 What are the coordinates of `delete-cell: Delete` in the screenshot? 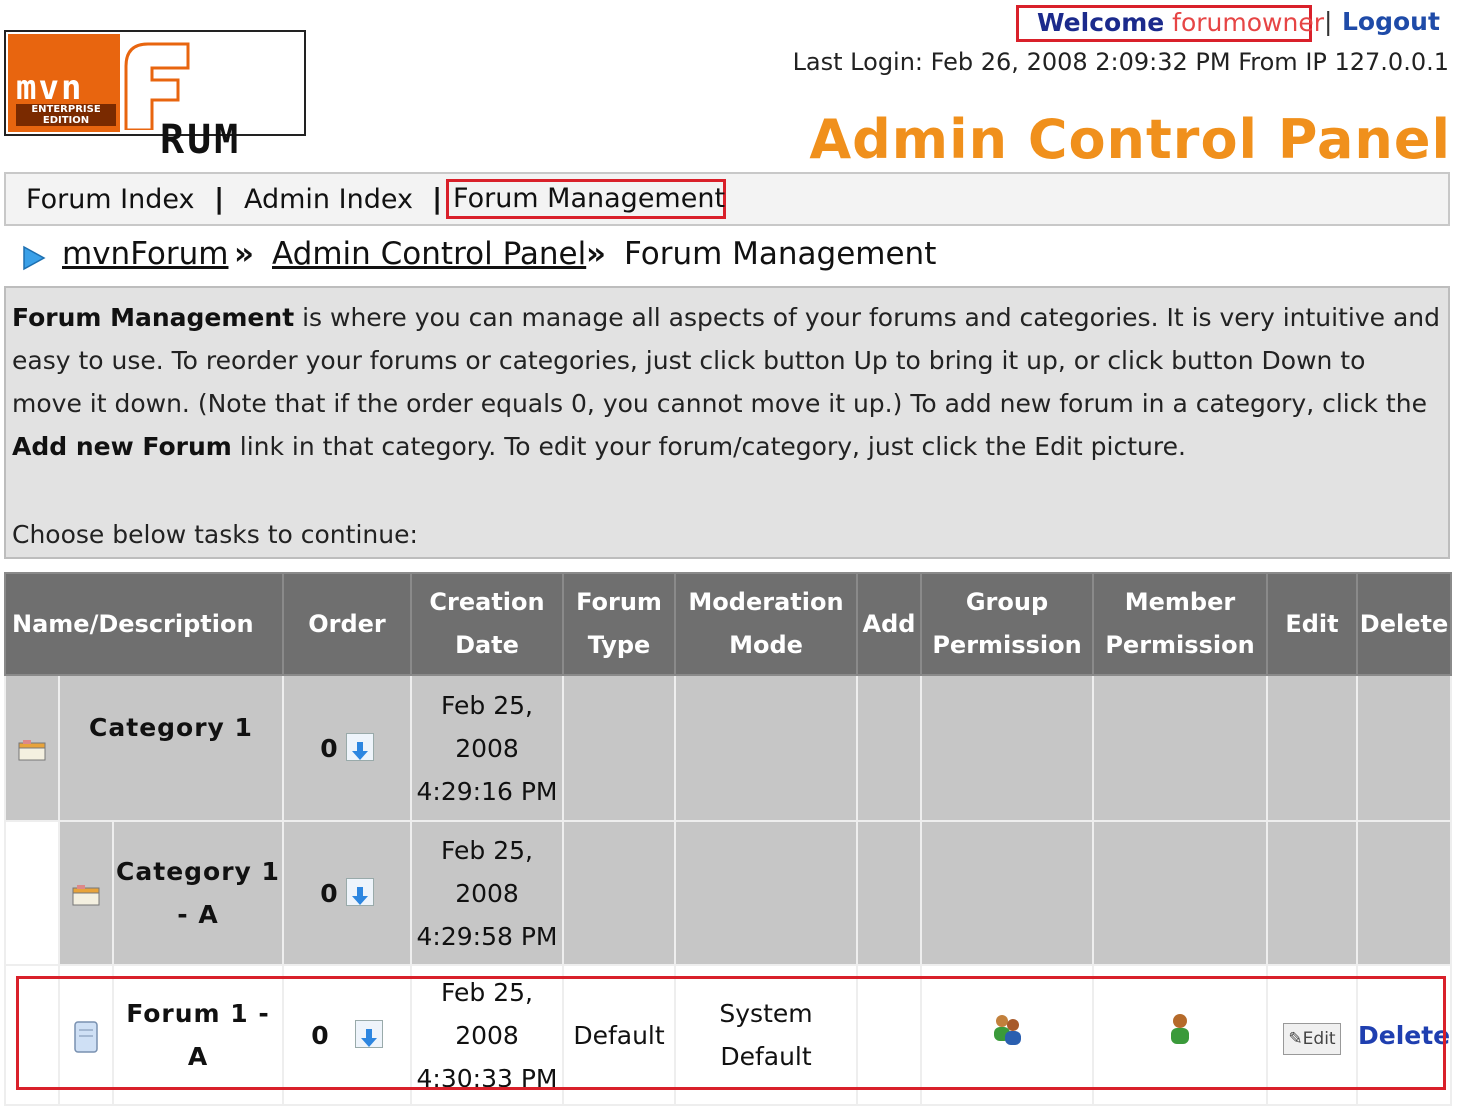 It's located at (1404, 1035).